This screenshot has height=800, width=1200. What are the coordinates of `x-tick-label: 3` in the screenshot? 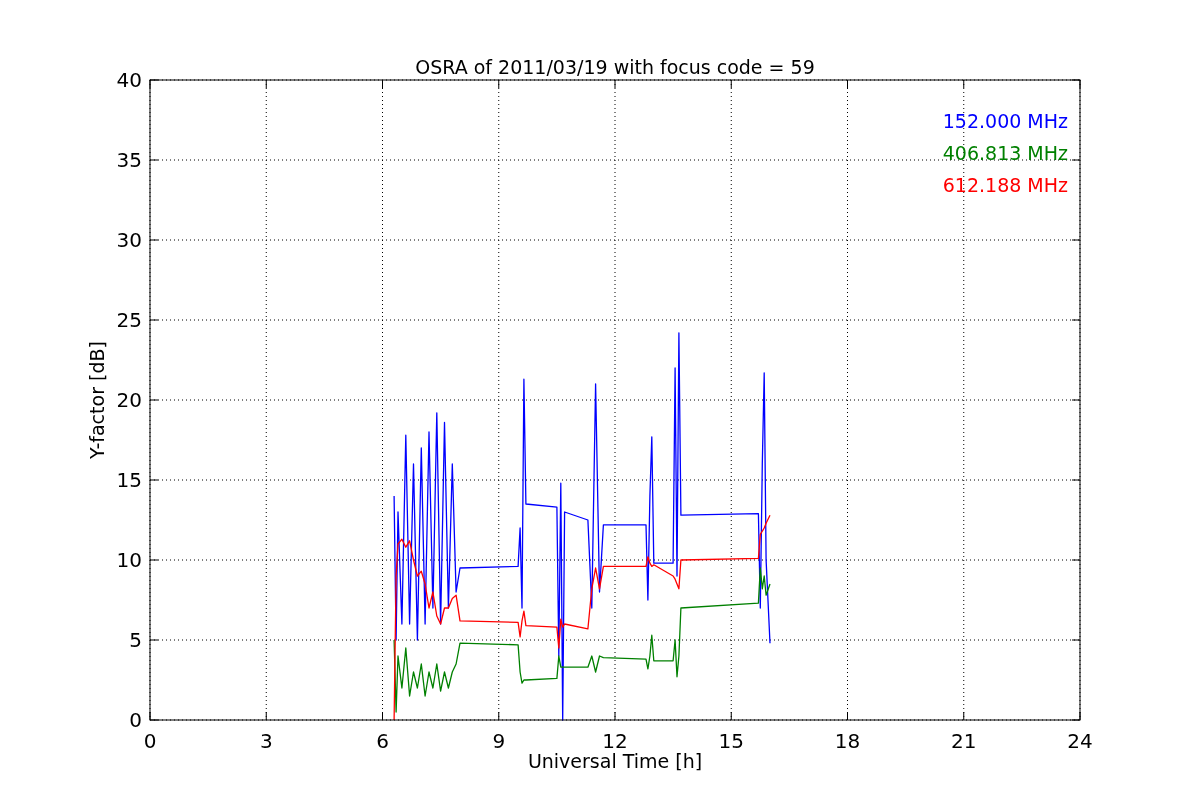 It's located at (266, 741).